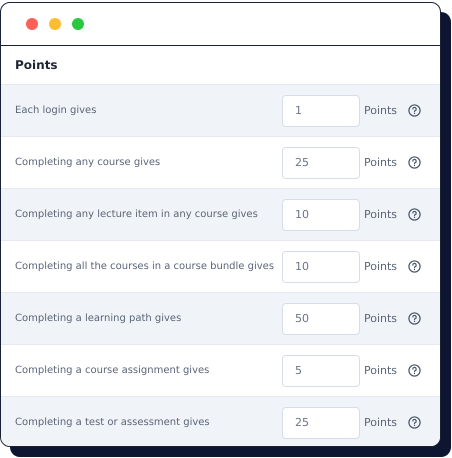  Describe the element at coordinates (137, 214) in the screenshot. I see `setting-label: Completing any lecture item in any course gives` at that location.